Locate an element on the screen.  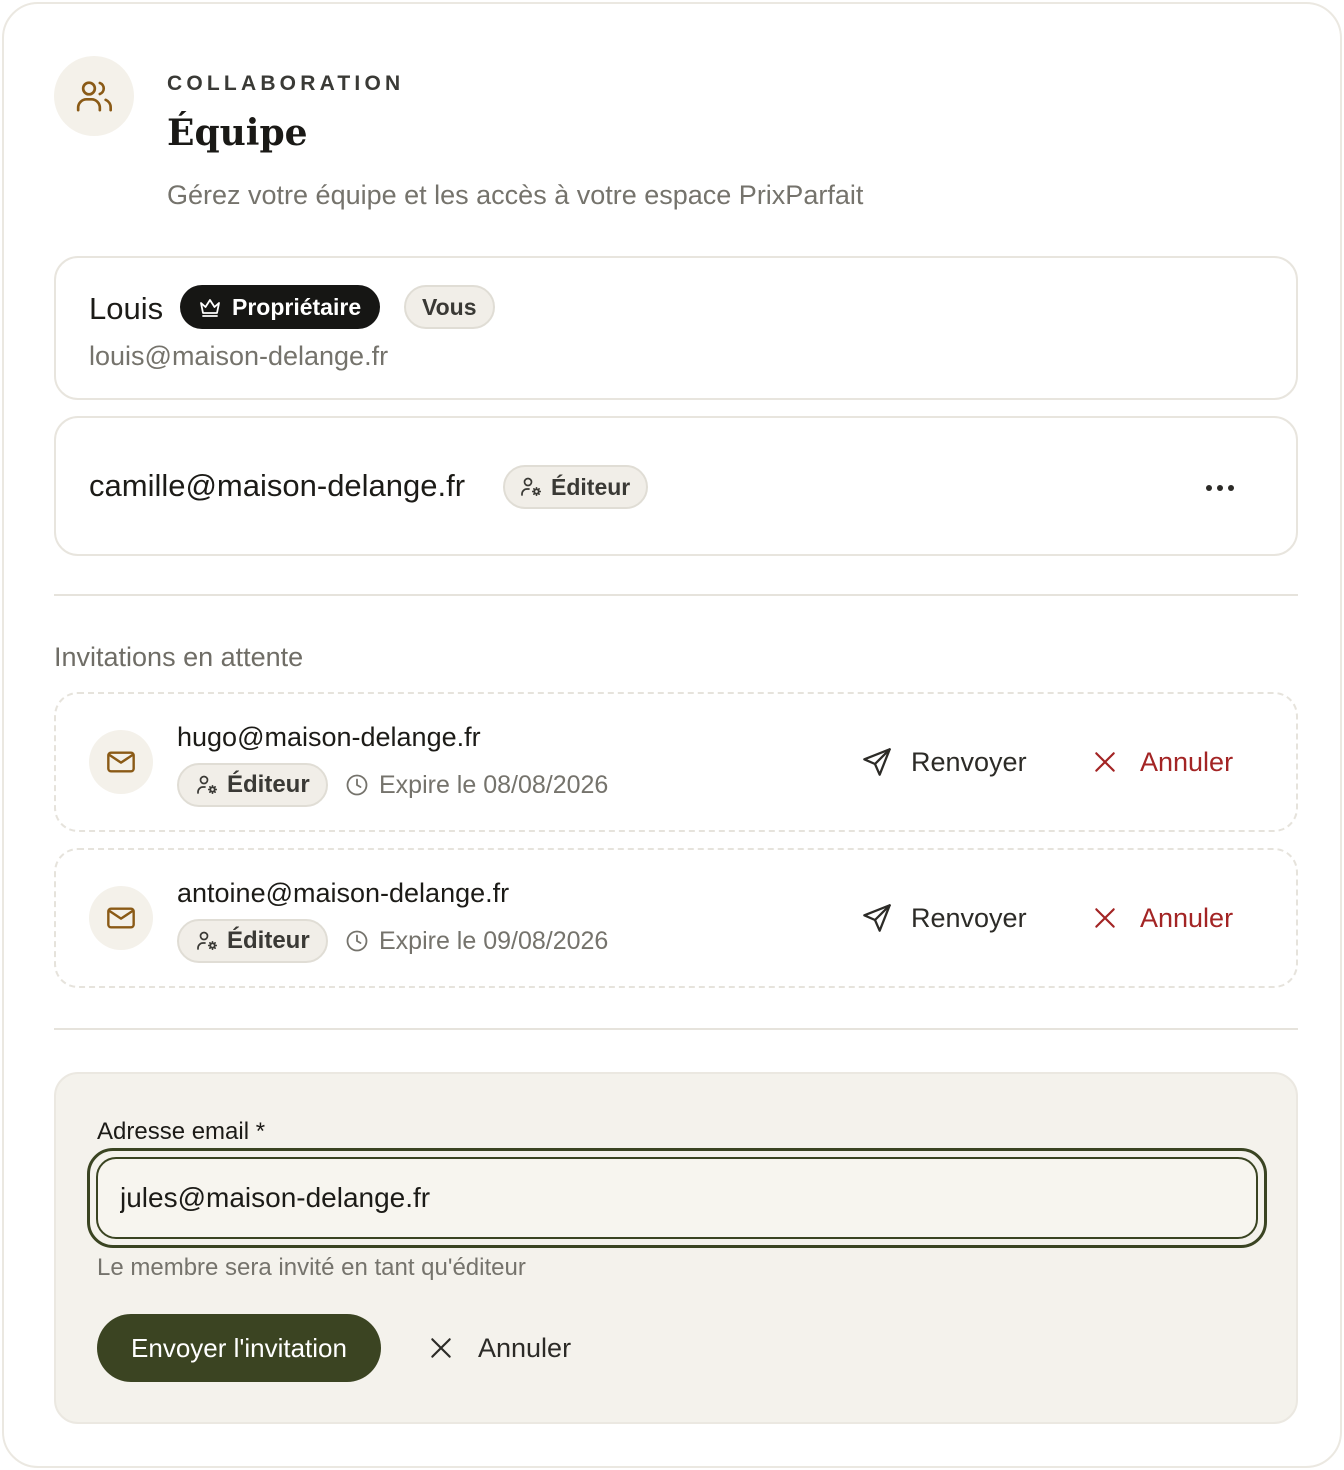
member-email: louis@maison-delange.fr is located at coordinates (239, 356).